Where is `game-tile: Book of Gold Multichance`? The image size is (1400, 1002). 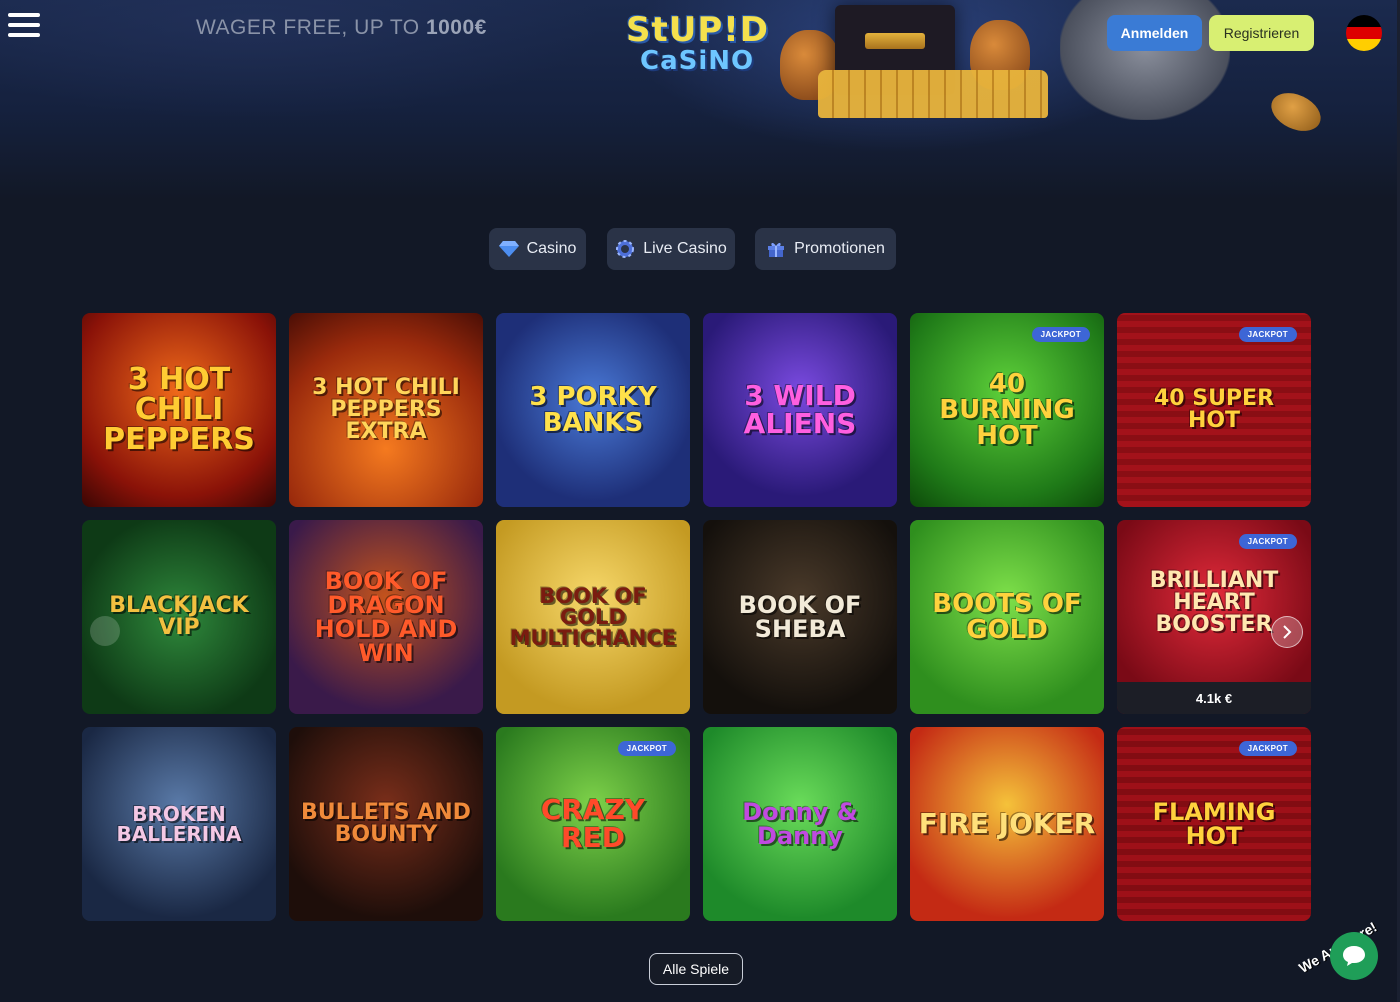
game-tile: Book of Gold Multichance is located at coordinates (593, 617).